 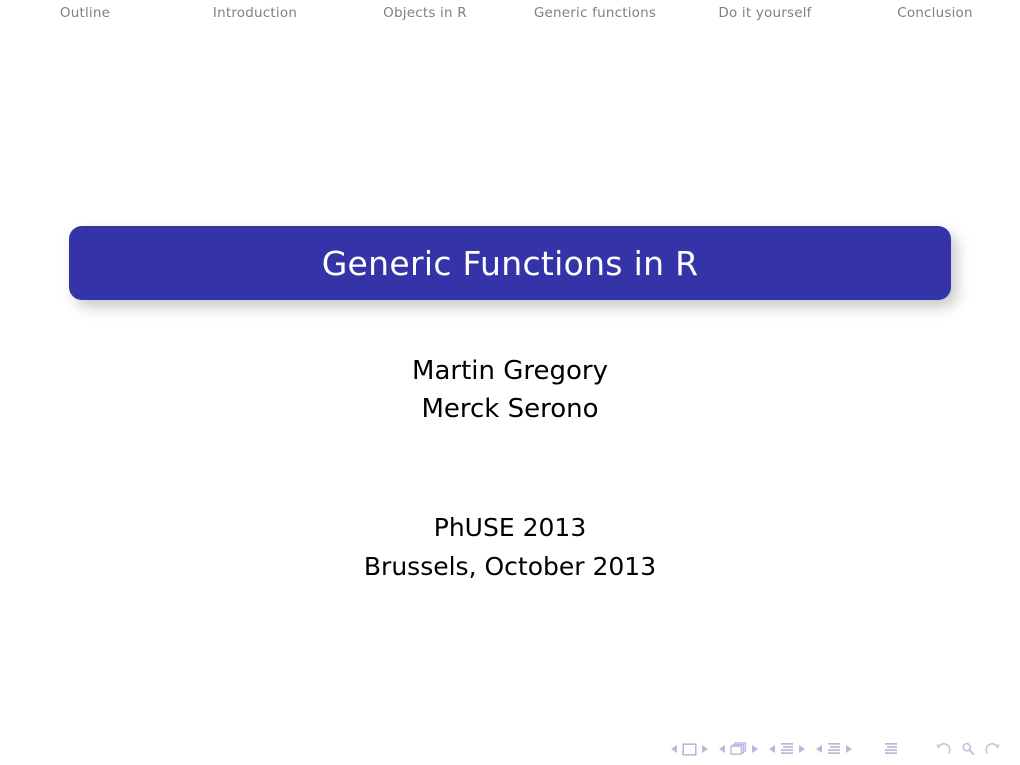 I want to click on nav-item-generic-functions: Generic functions, so click(x=595, y=13).